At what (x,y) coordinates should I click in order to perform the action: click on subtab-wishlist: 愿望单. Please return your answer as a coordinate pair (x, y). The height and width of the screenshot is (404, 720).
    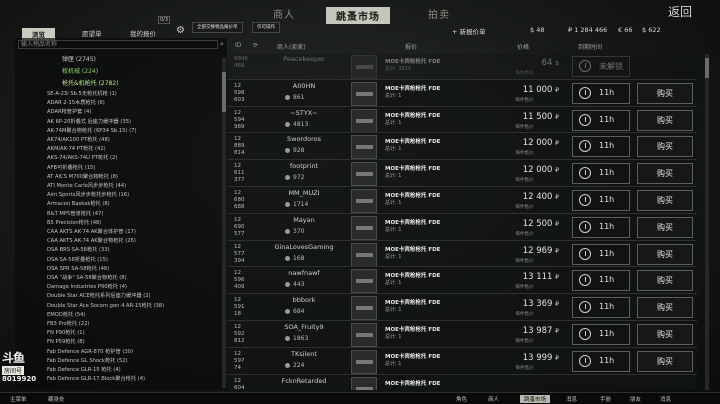
    Looking at the image, I should click on (92, 33).